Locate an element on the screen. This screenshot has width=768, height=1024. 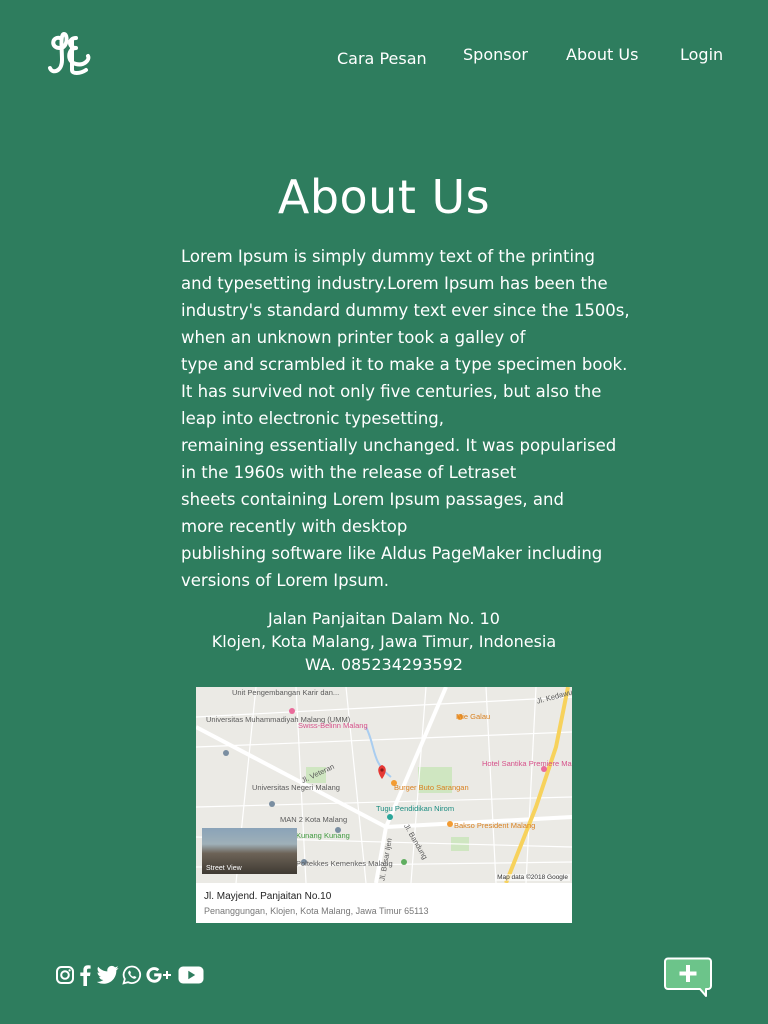
map-attribution: Map data ©2018 Google is located at coordinates (532, 877).